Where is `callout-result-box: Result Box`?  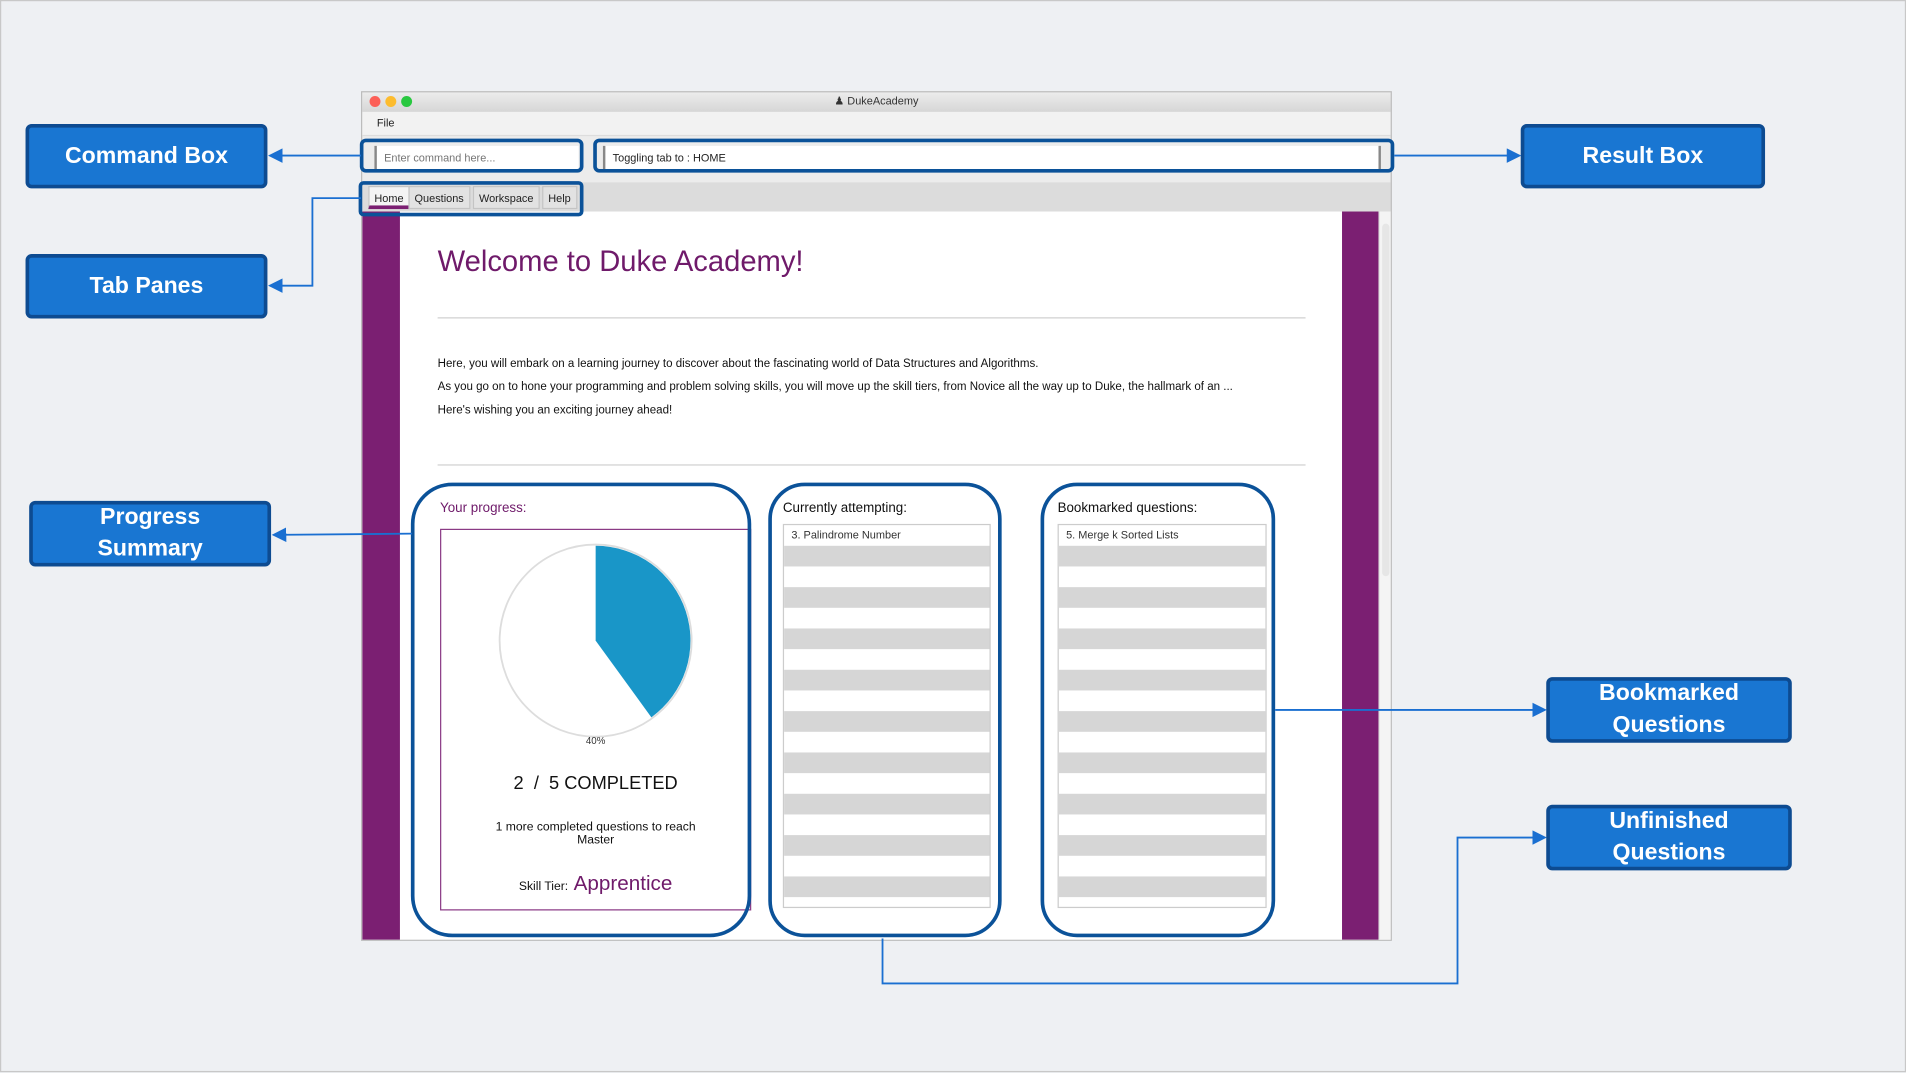
callout-result-box: Result Box is located at coordinates (1643, 156).